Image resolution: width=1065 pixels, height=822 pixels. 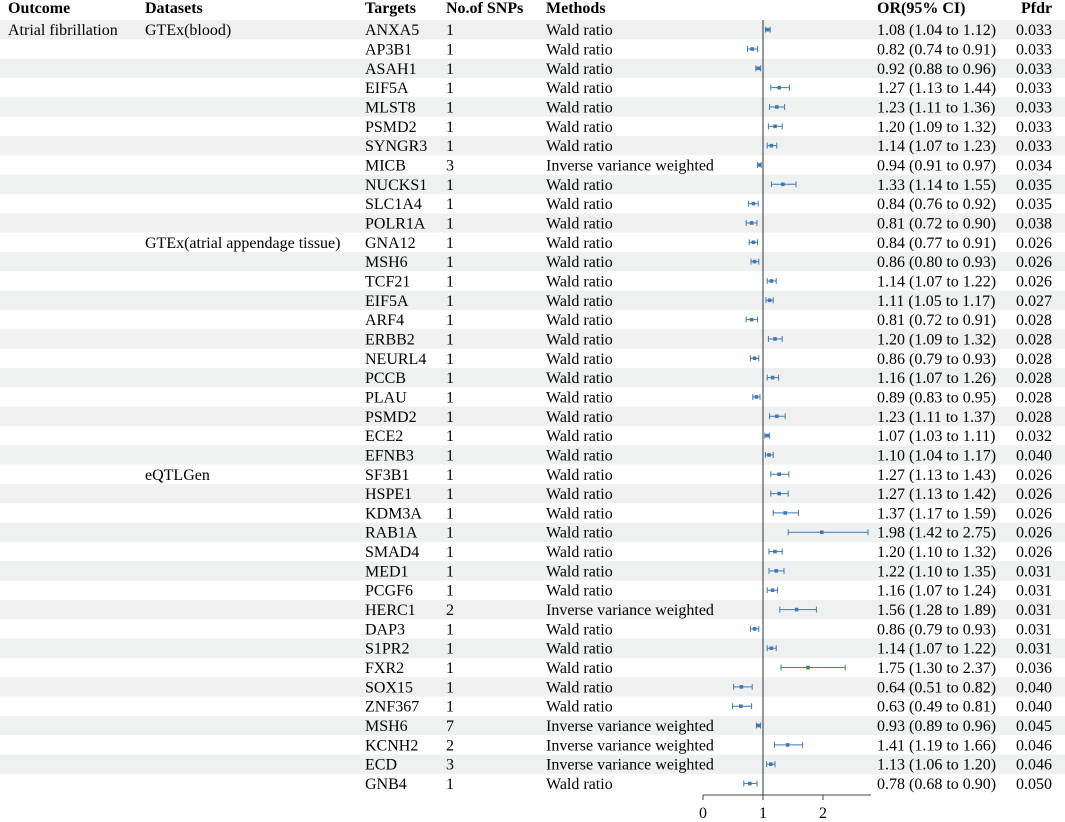 What do you see at coordinates (936, 107) in the screenshot?
I see `cell-or-text: 1.23 (1.11 to 1.36)` at bounding box center [936, 107].